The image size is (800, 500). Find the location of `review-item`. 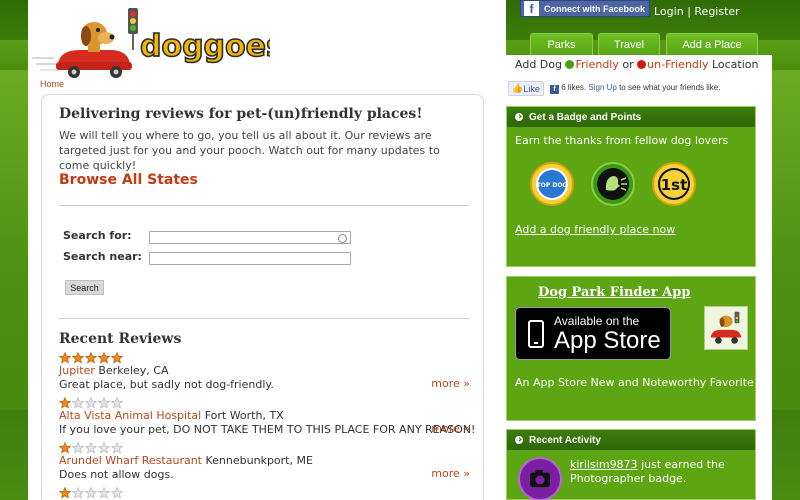

review-item is located at coordinates (264, 493).